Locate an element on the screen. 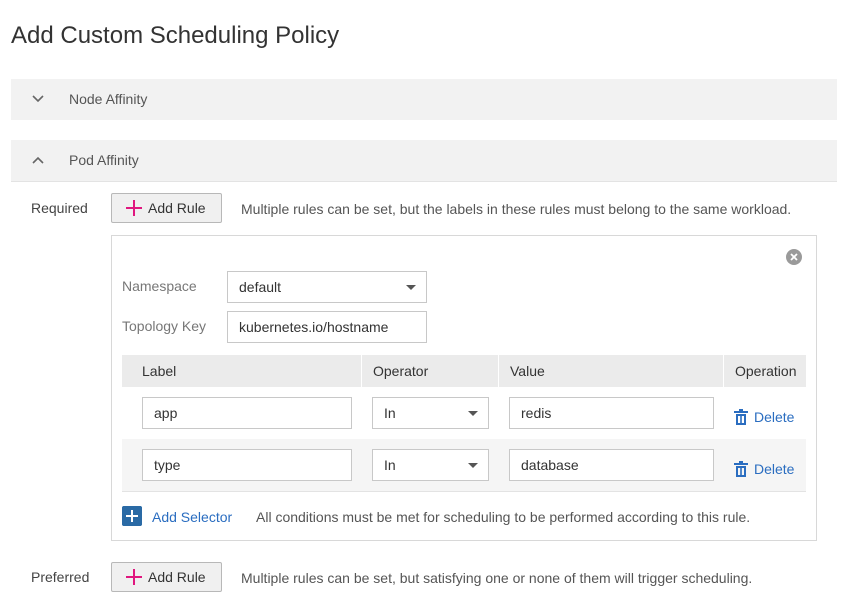  chevron-up-icon is located at coordinates (38, 160).